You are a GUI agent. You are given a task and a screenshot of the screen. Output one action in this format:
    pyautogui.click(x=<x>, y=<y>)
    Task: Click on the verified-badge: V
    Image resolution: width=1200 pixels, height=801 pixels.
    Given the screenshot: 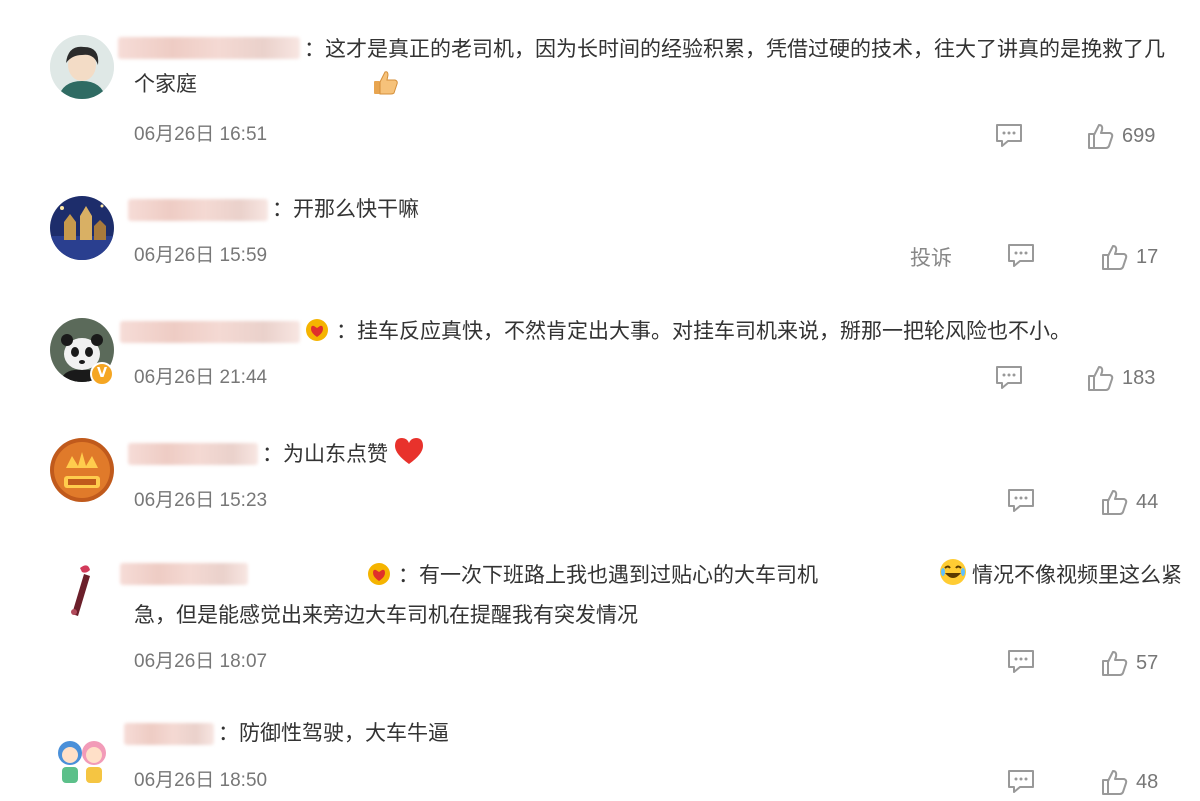 What is the action you would take?
    pyautogui.click(x=102, y=374)
    